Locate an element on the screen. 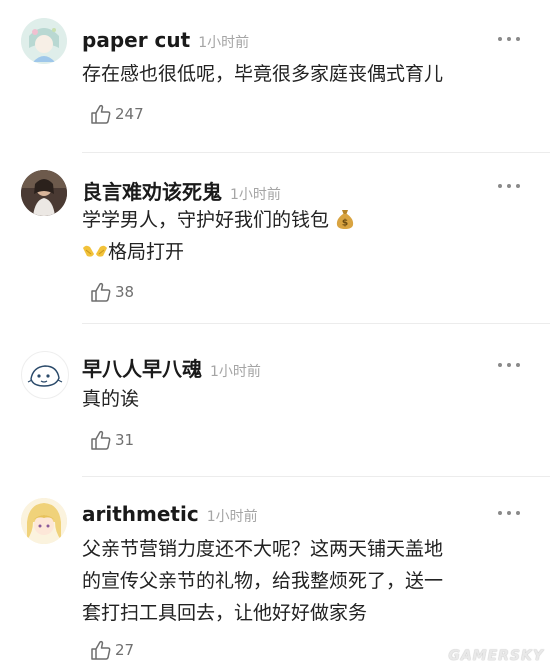  comment-header: paper cut 1小时前 is located at coordinates (165, 40).